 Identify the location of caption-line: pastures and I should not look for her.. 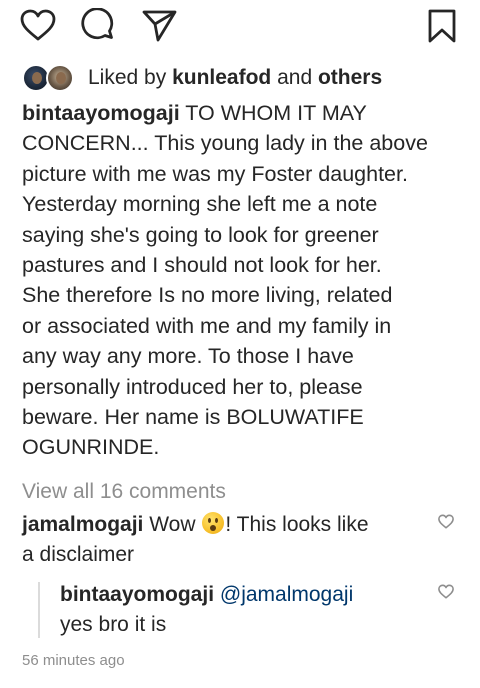
(202, 265).